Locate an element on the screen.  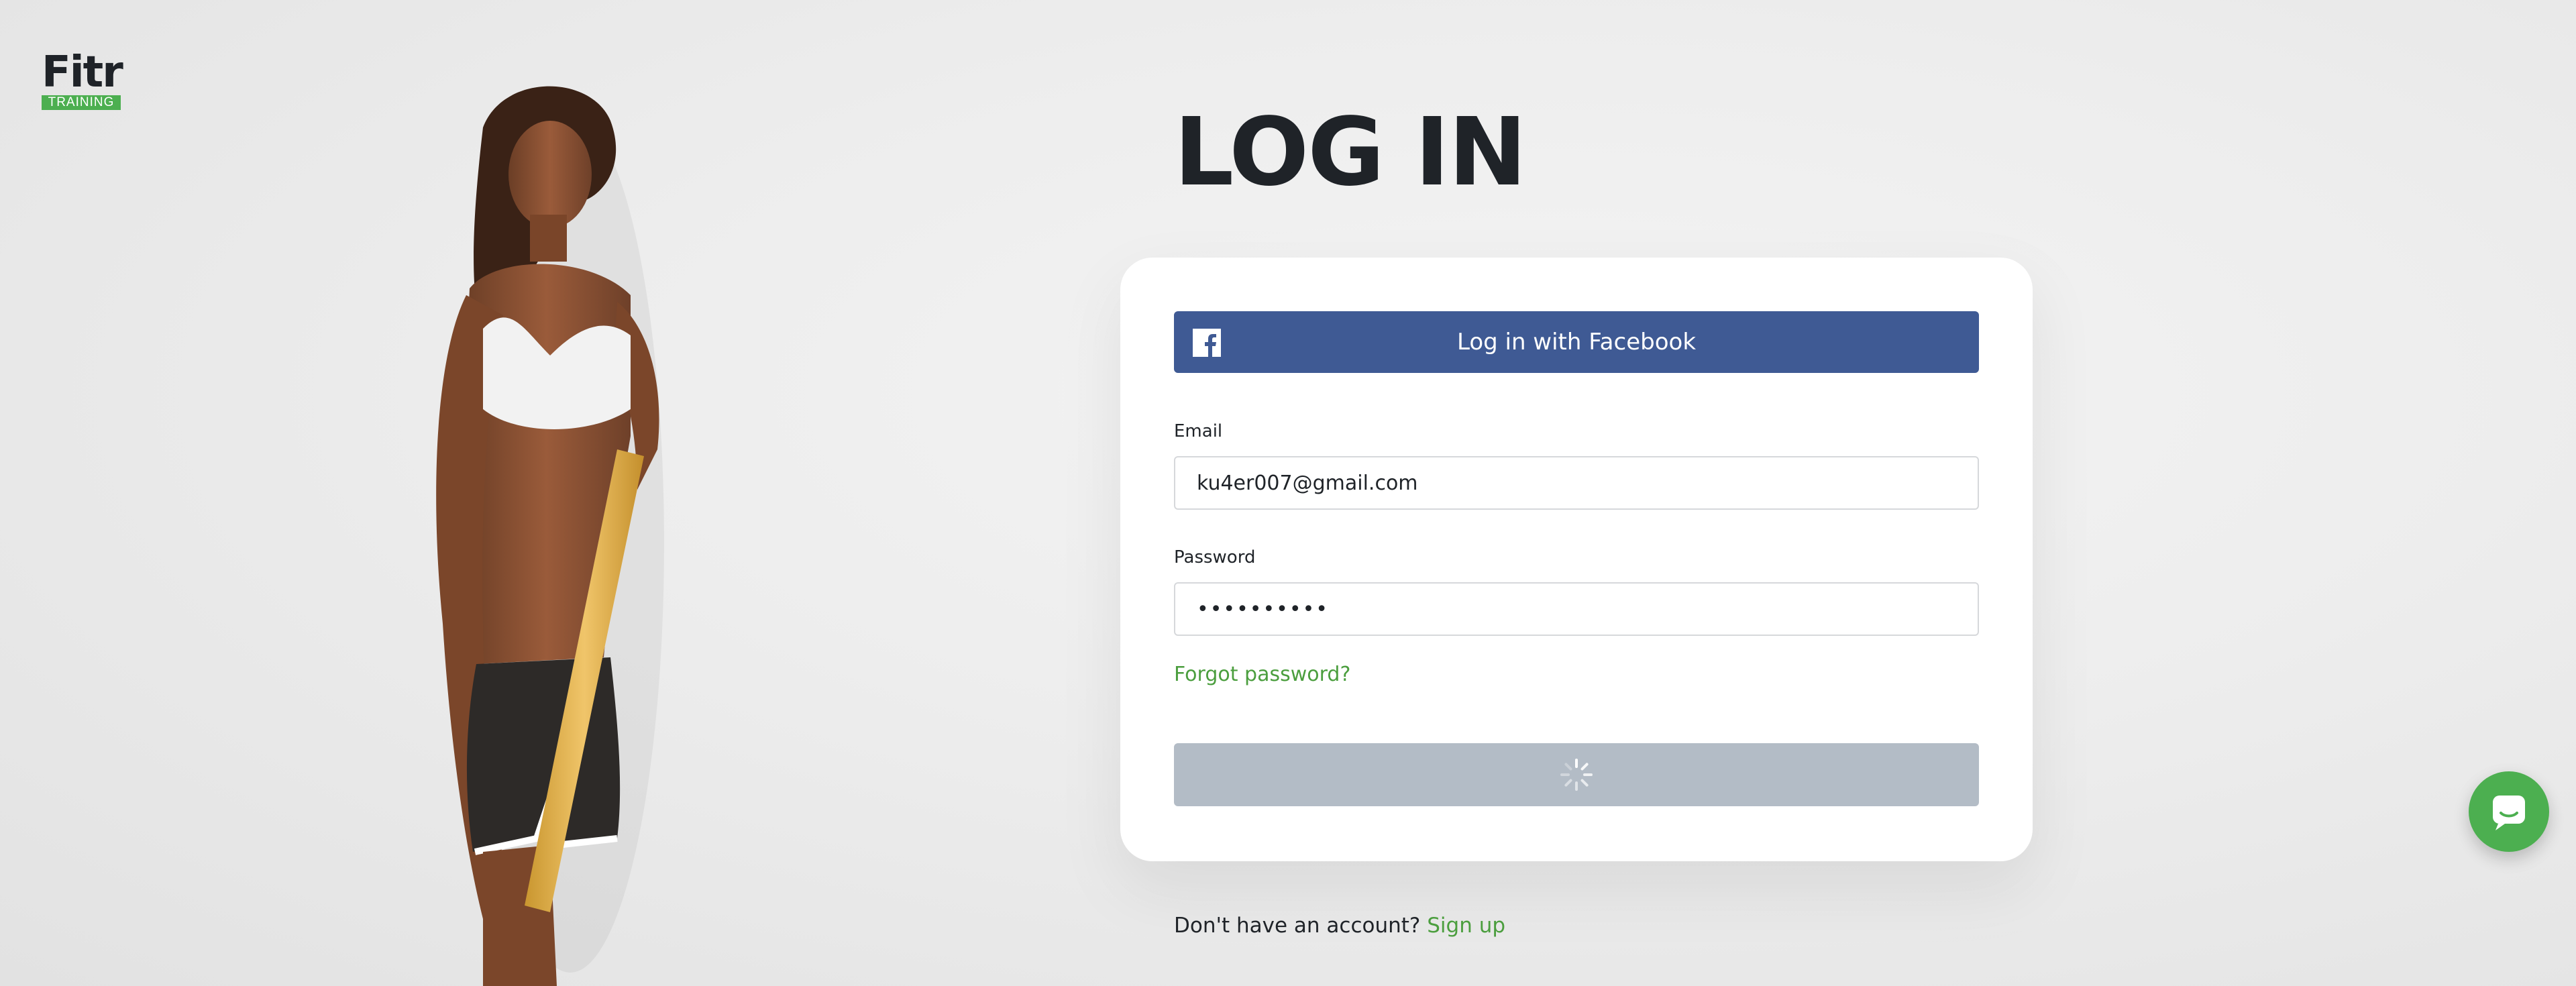
spinner-icon is located at coordinates (1576, 775).